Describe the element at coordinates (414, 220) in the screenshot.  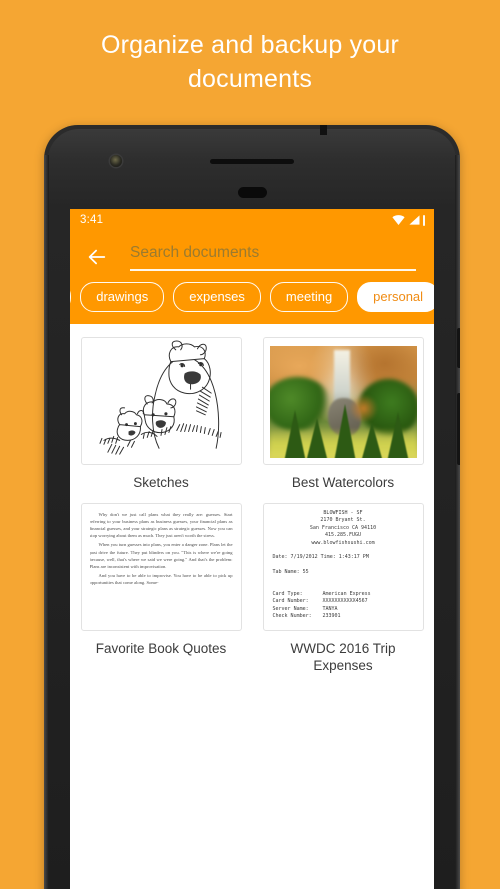
I see `signal-icon` at that location.